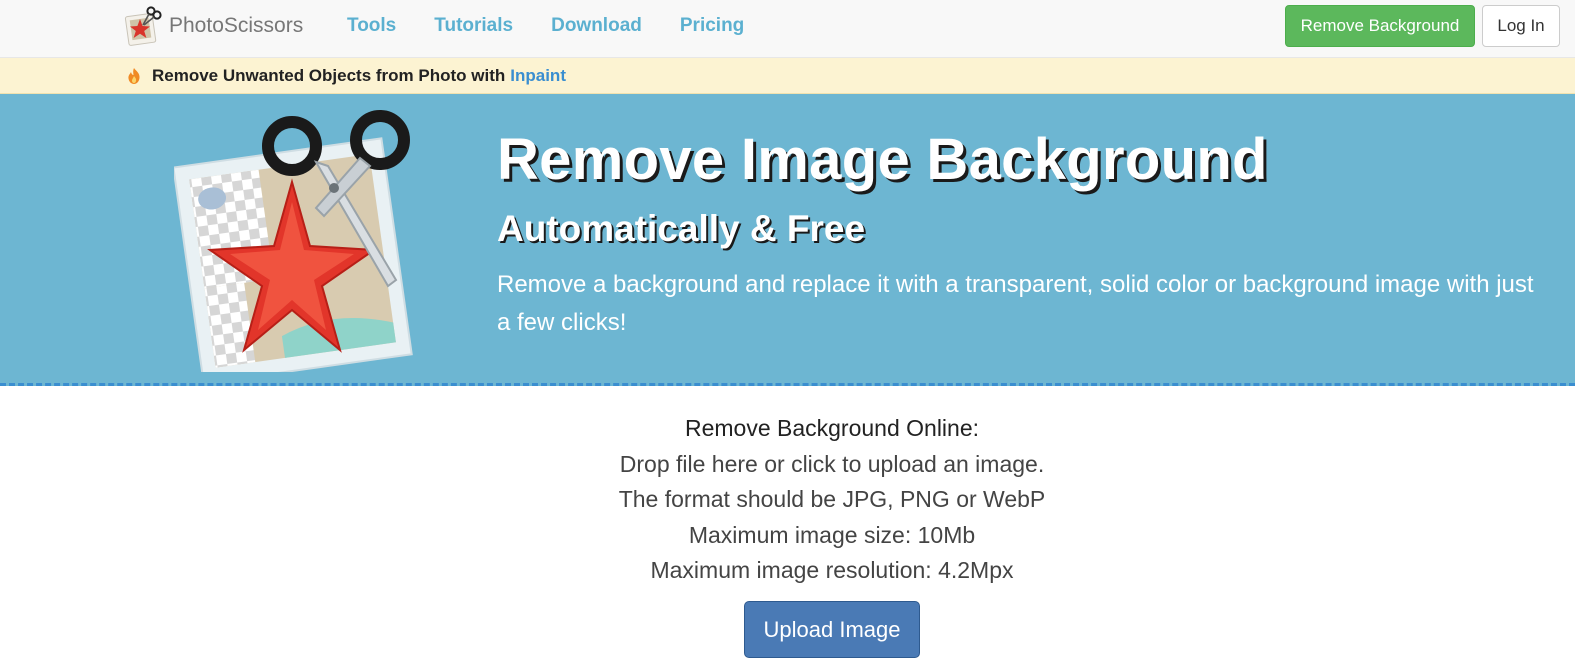 The image size is (1575, 664). What do you see at coordinates (832, 499) in the screenshot?
I see `upload-format-note: The format should be JPG, PNG or WebP` at bounding box center [832, 499].